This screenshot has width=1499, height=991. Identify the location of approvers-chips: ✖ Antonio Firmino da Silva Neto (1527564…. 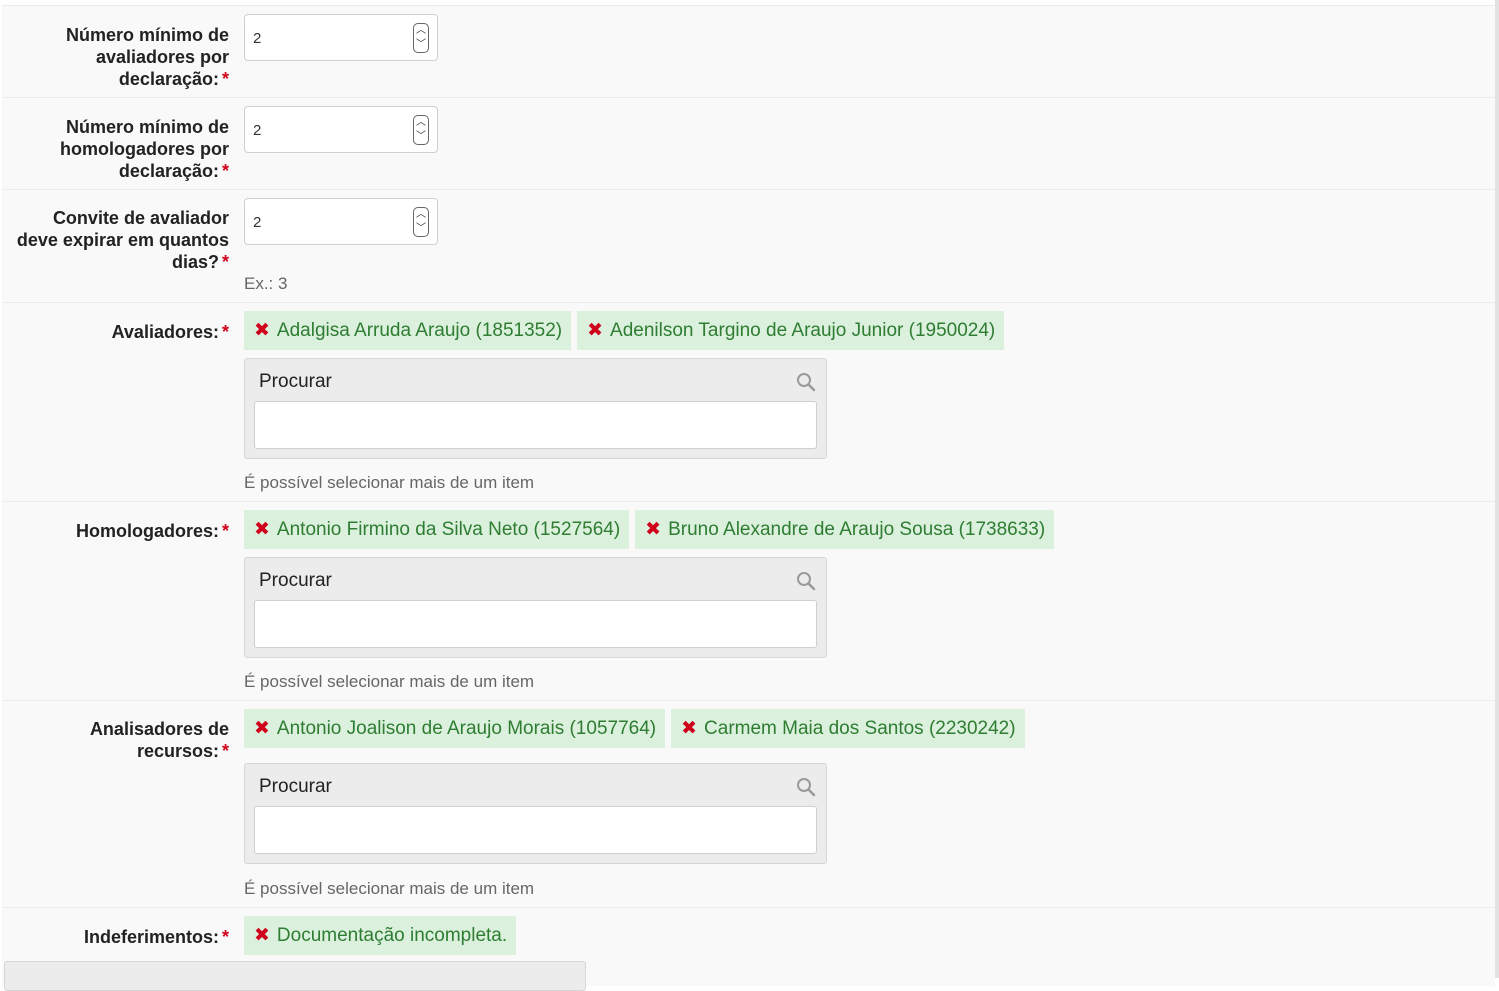
(649, 529).